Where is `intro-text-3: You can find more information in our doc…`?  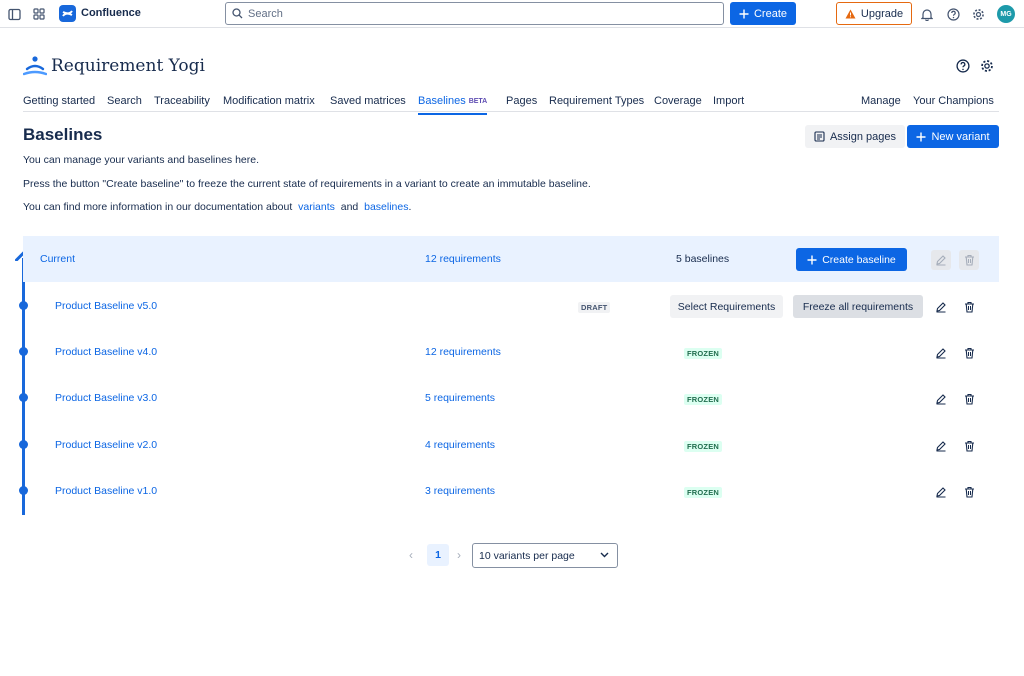
intro-text-3: You can find more information in our doc… is located at coordinates (217, 207).